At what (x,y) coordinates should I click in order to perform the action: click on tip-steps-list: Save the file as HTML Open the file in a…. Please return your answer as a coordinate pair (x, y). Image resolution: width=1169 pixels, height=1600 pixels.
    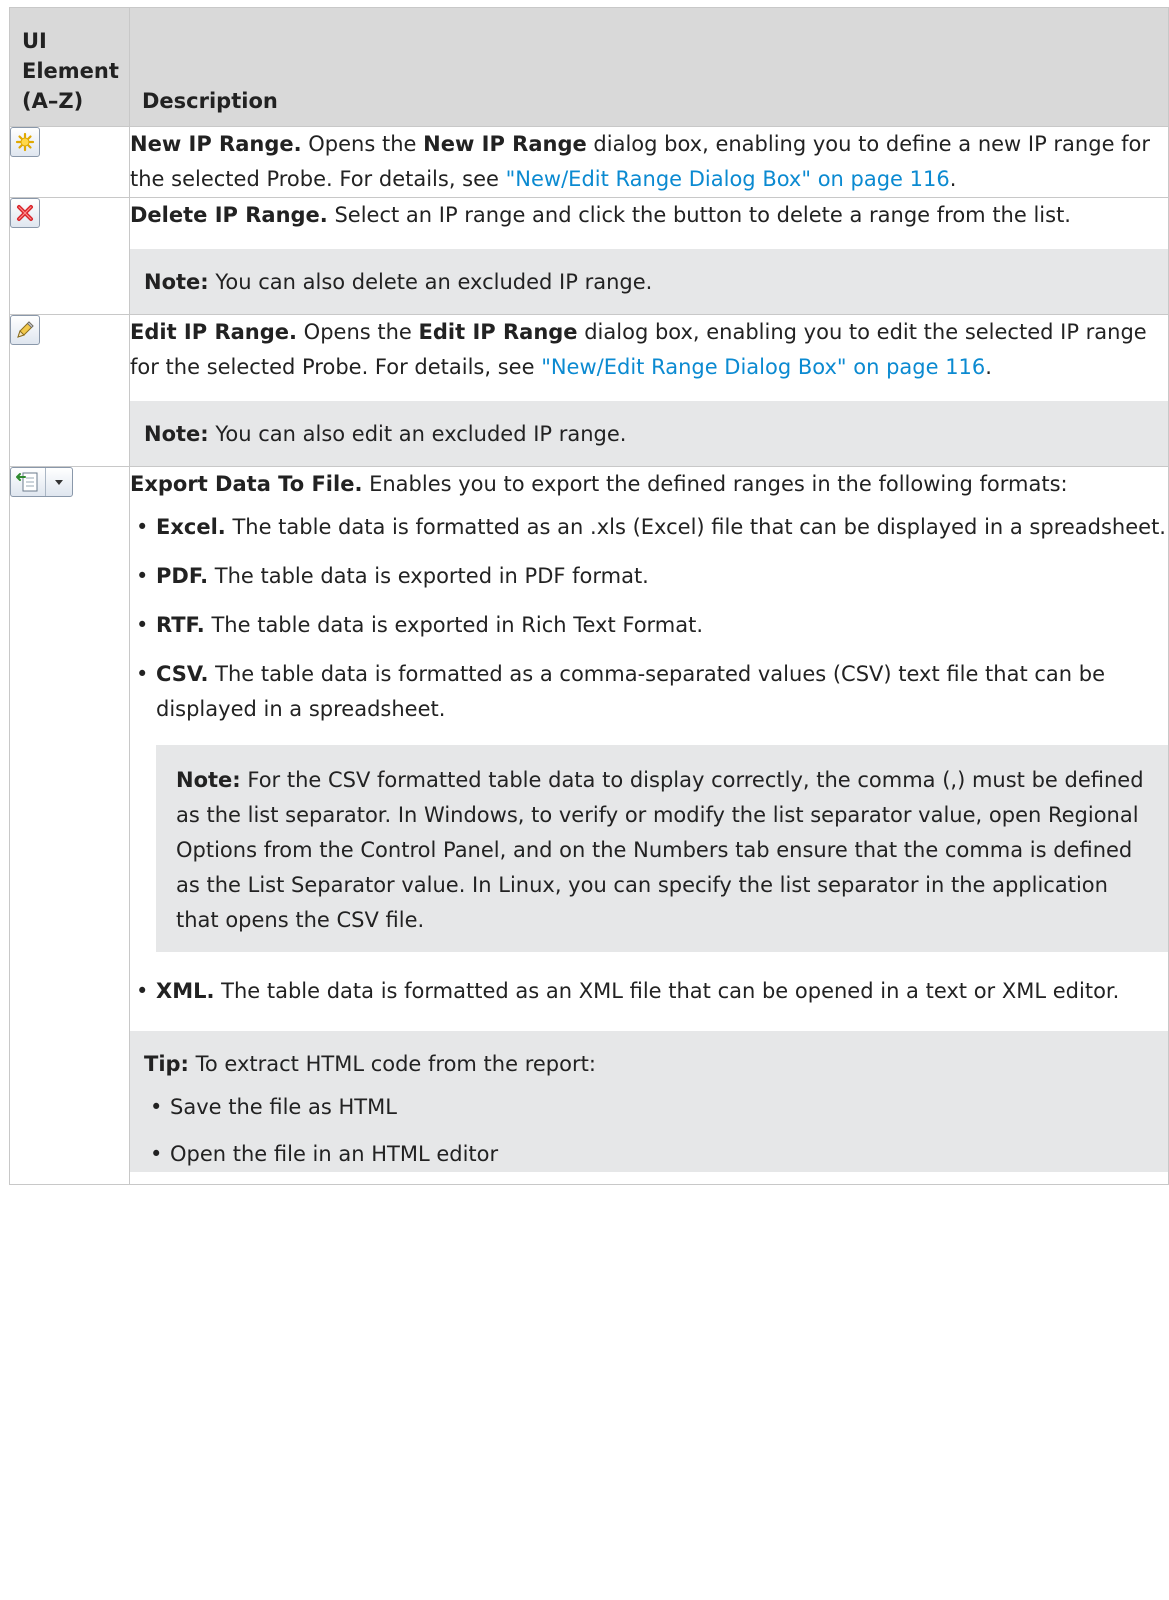
    Looking at the image, I should click on (649, 1131).